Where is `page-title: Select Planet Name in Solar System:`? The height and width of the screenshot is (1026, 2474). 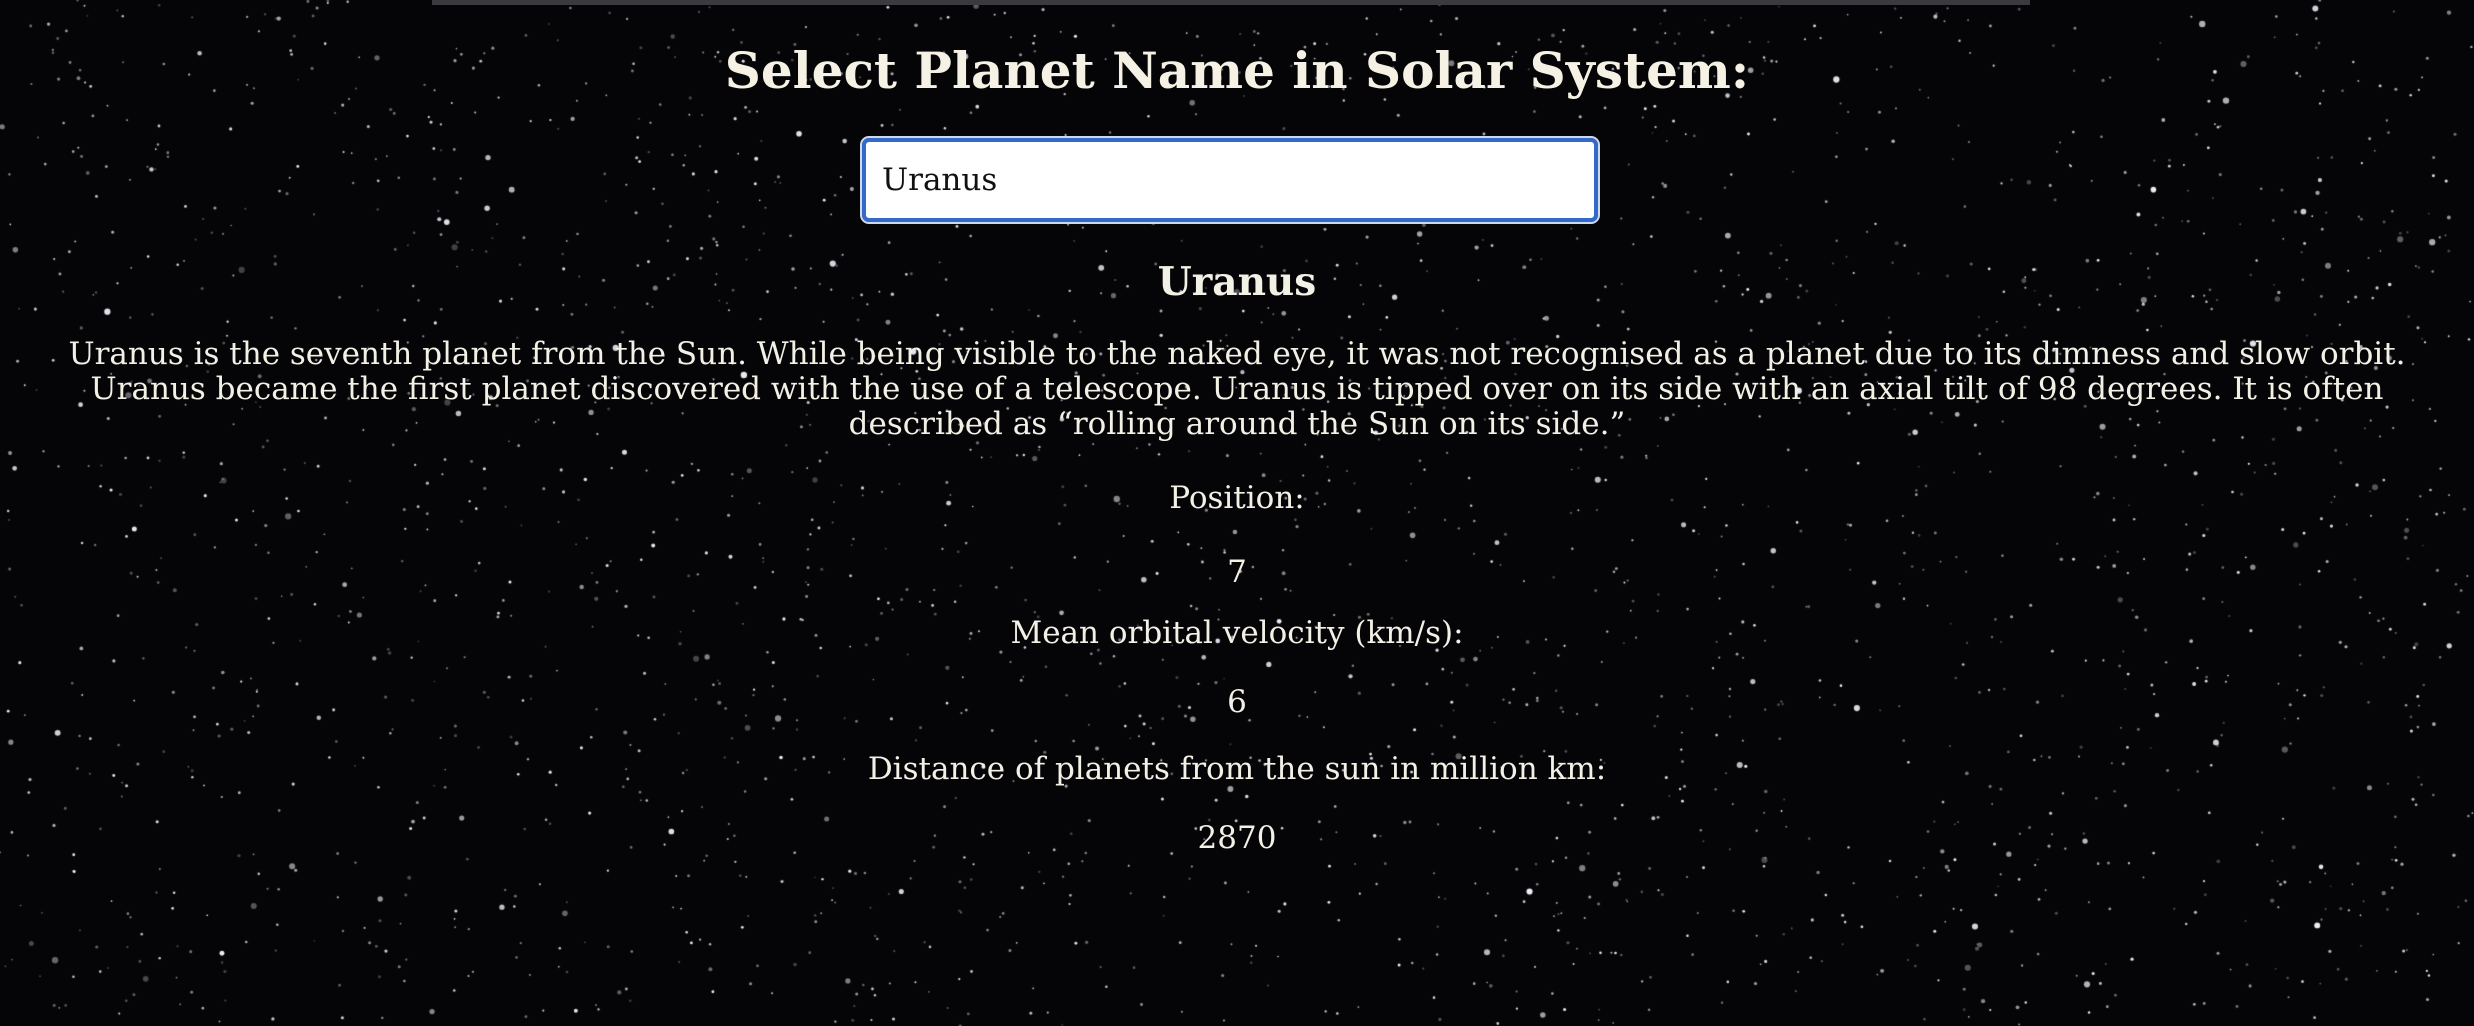 page-title: Select Planet Name in Solar System: is located at coordinates (1237, 70).